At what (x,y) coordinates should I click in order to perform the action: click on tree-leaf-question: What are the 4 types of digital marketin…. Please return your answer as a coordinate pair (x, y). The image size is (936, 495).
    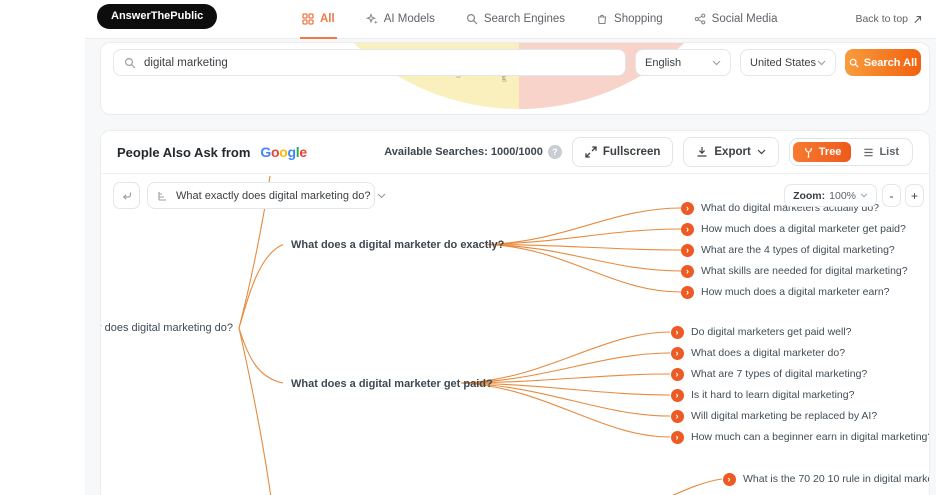
    Looking at the image, I should click on (798, 250).